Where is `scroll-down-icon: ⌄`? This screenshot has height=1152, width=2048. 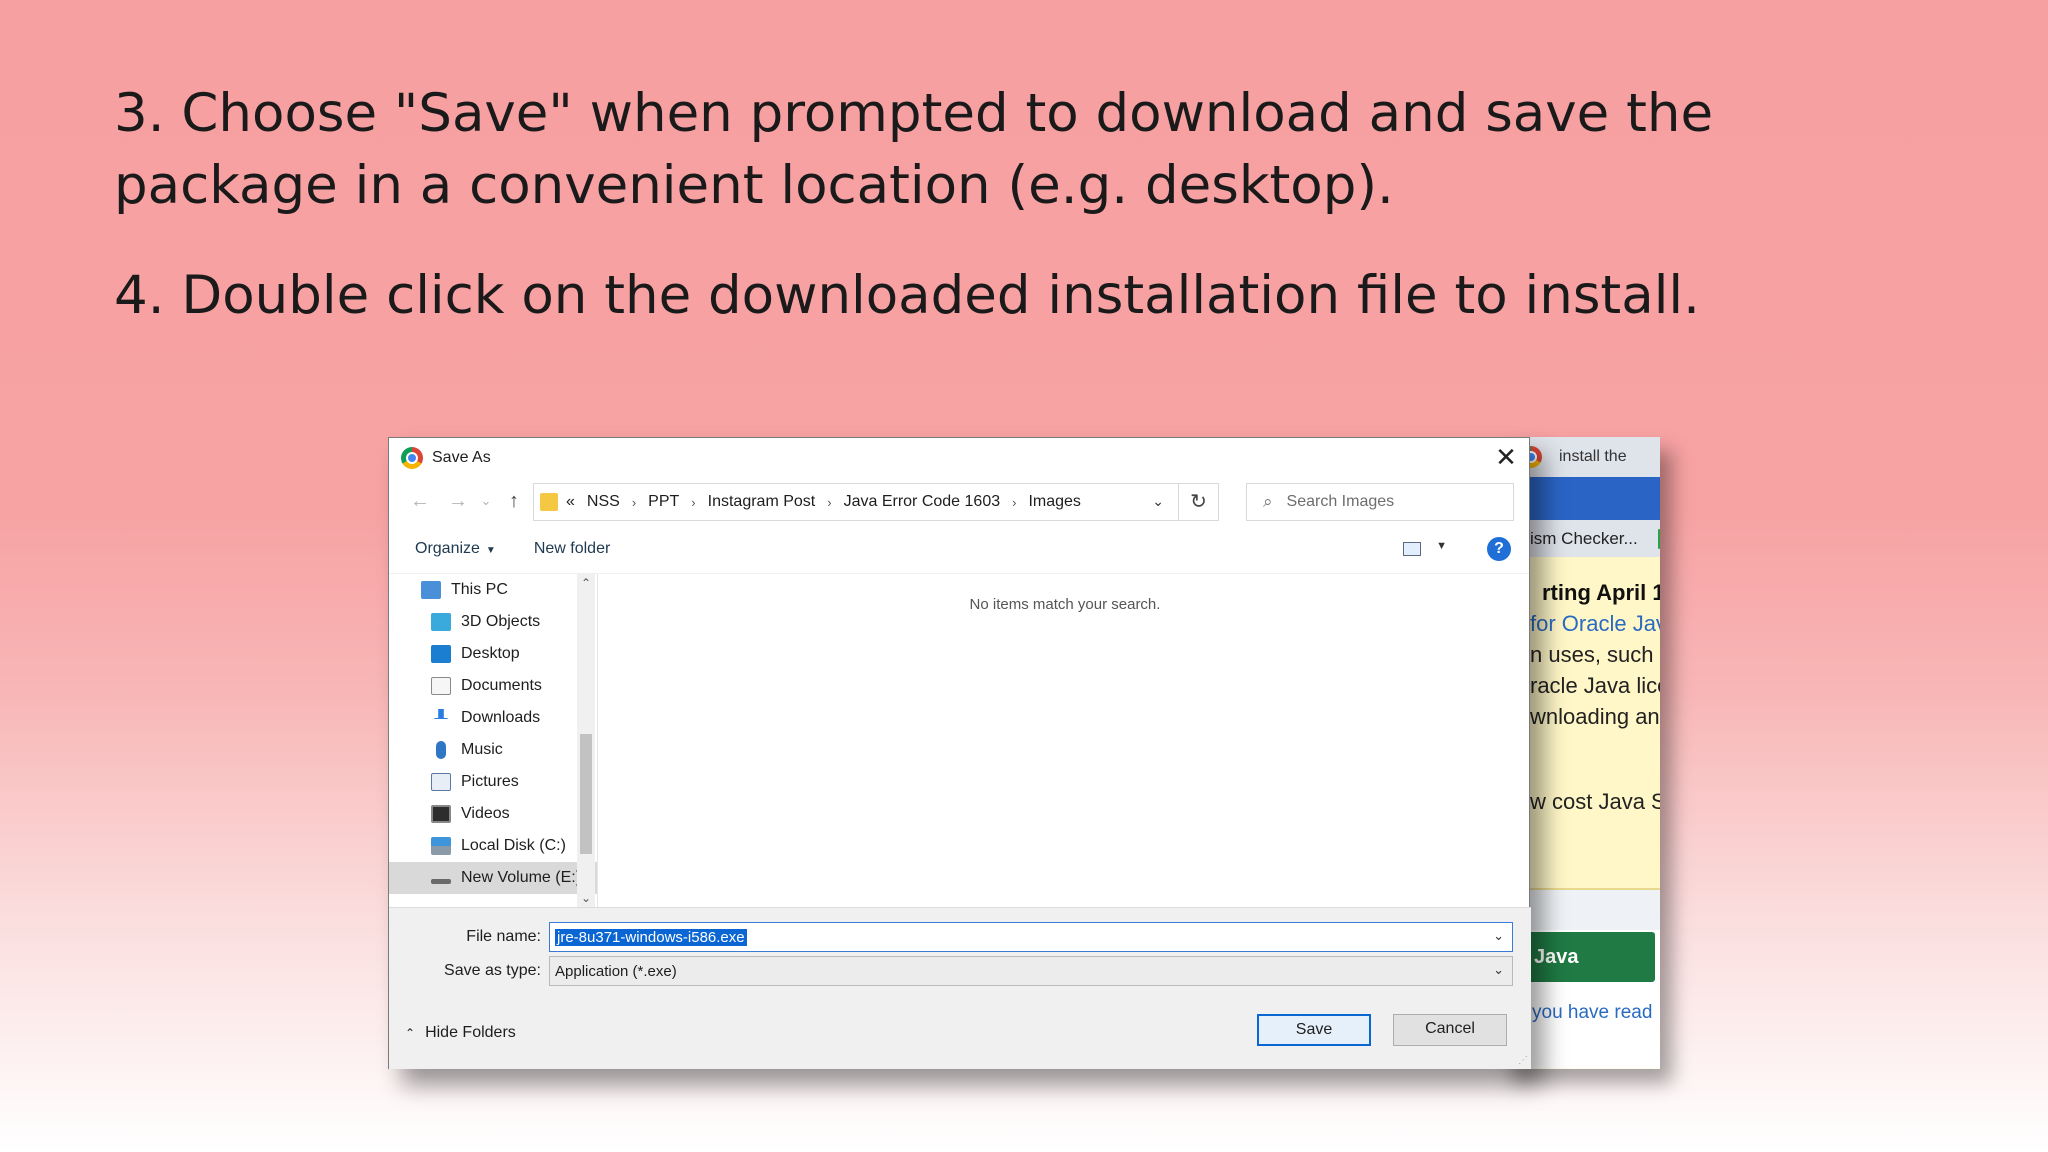 scroll-down-icon: ⌄ is located at coordinates (586, 898).